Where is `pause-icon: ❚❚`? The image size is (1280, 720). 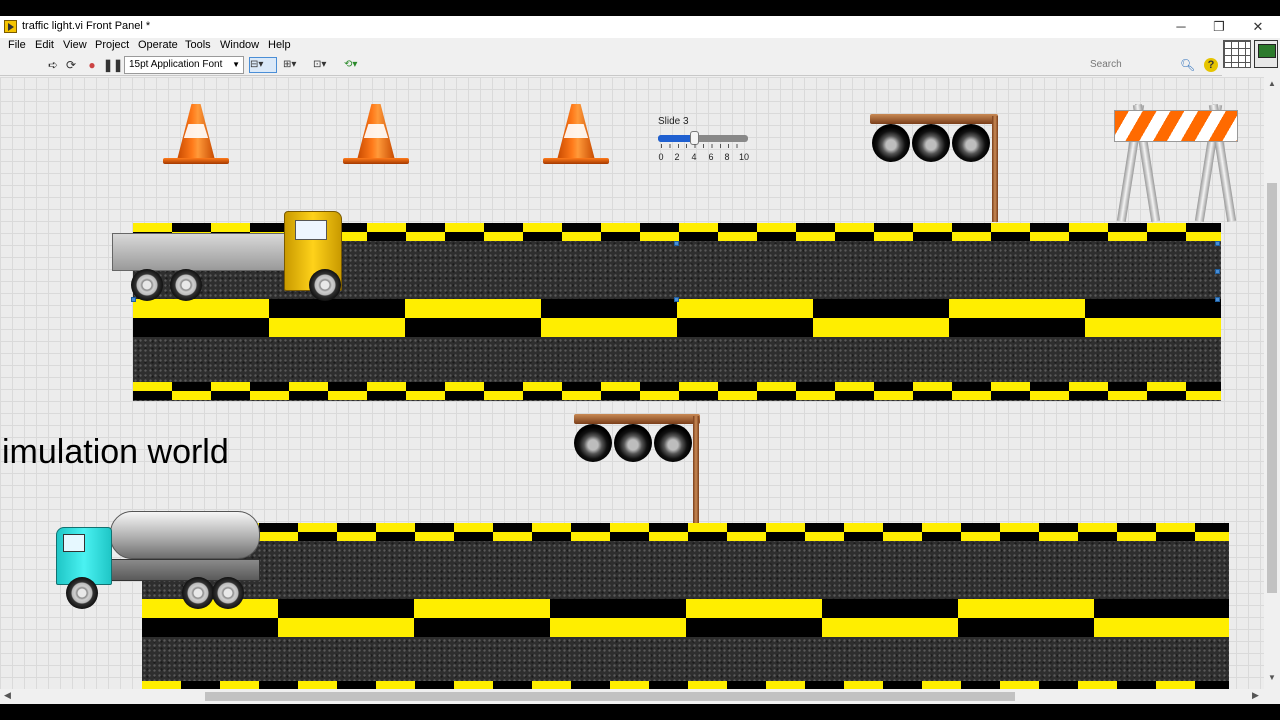 pause-icon: ❚❚ is located at coordinates (113, 65).